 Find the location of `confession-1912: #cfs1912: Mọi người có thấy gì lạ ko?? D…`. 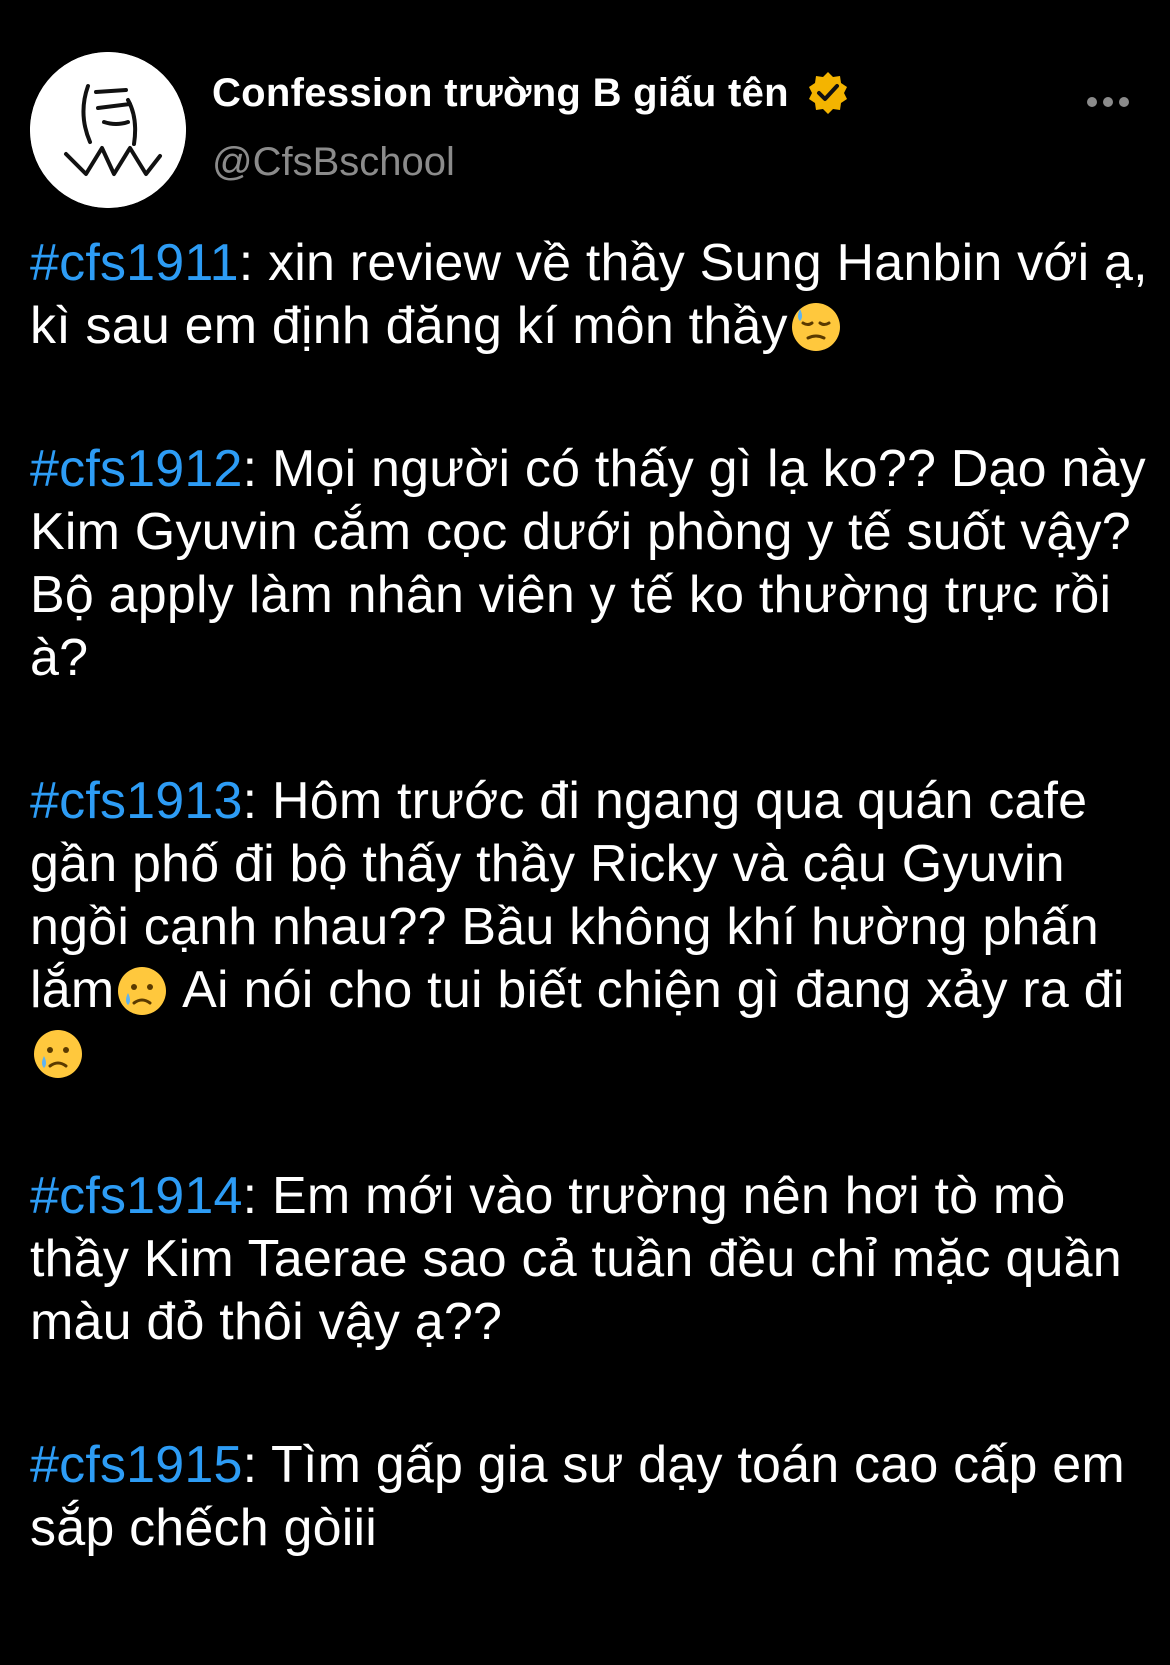

confession-1912: #cfs1912: Mọi người có thấy gì lạ ko?? D… is located at coordinates (590, 564).